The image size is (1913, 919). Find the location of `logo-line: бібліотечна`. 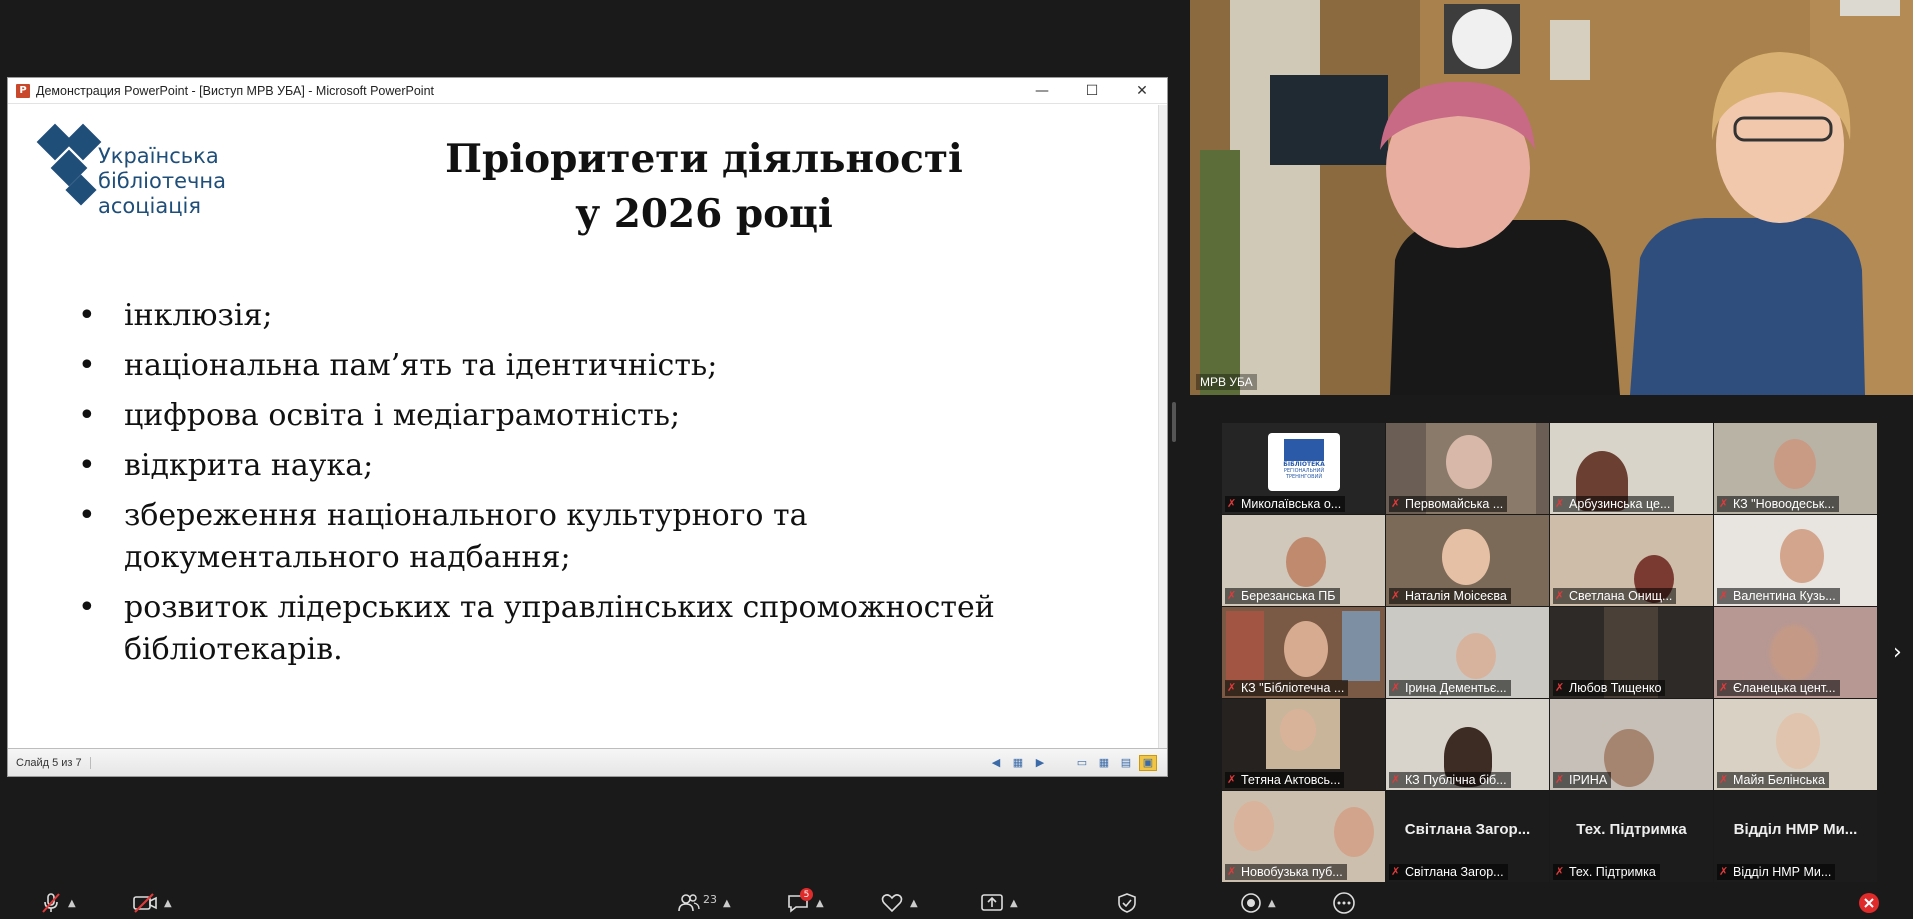

logo-line: бібліотечна is located at coordinates (162, 181).